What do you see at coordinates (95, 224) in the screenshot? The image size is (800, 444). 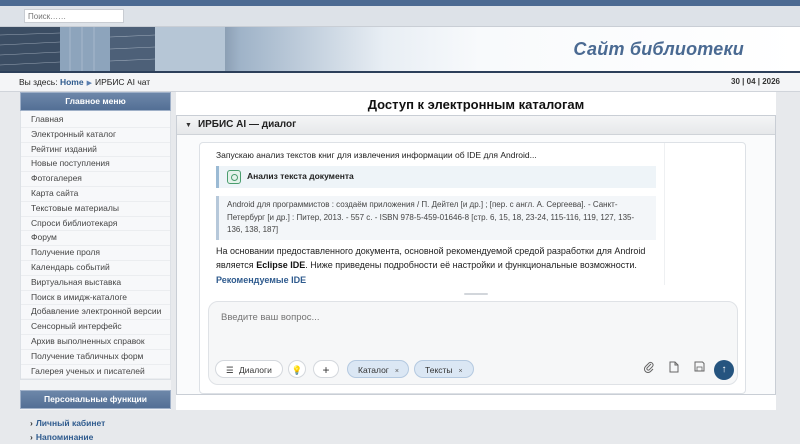 I see `sidebar-item-ask-librarian: Спроси библиотекаря` at bounding box center [95, 224].